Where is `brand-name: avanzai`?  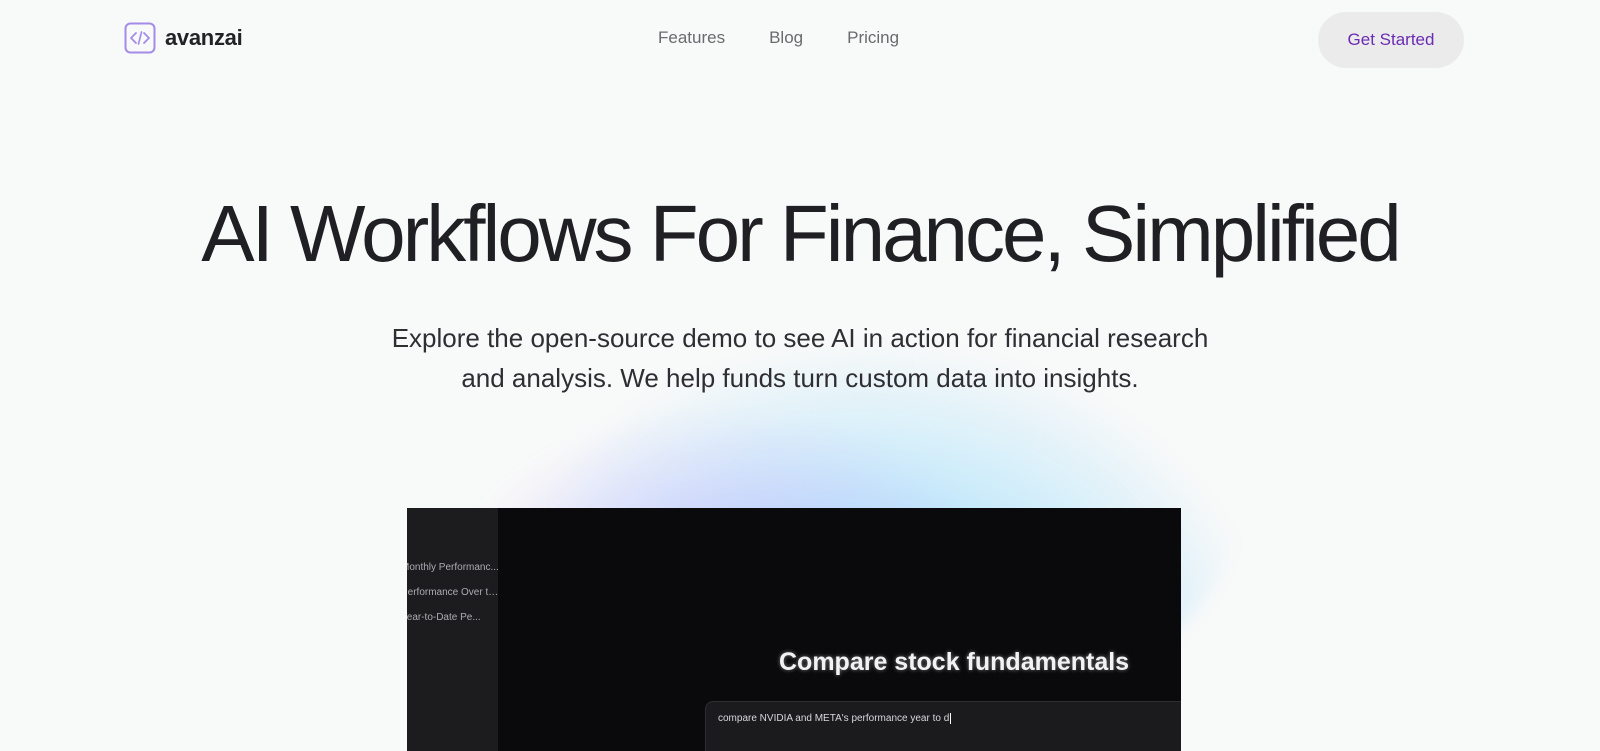
brand-name: avanzai is located at coordinates (204, 37).